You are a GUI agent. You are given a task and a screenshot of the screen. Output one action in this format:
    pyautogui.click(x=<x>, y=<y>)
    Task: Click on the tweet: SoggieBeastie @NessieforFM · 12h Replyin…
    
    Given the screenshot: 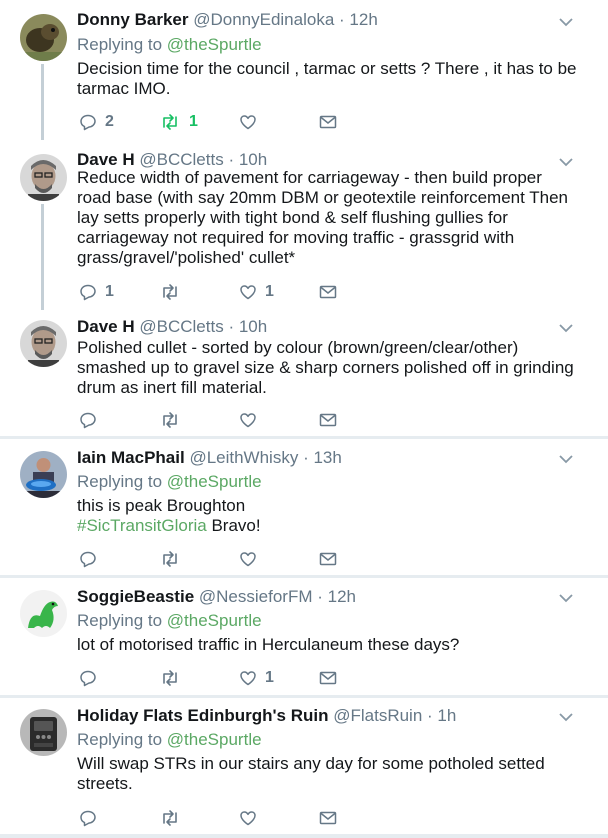 What is the action you would take?
    pyautogui.click(x=304, y=636)
    